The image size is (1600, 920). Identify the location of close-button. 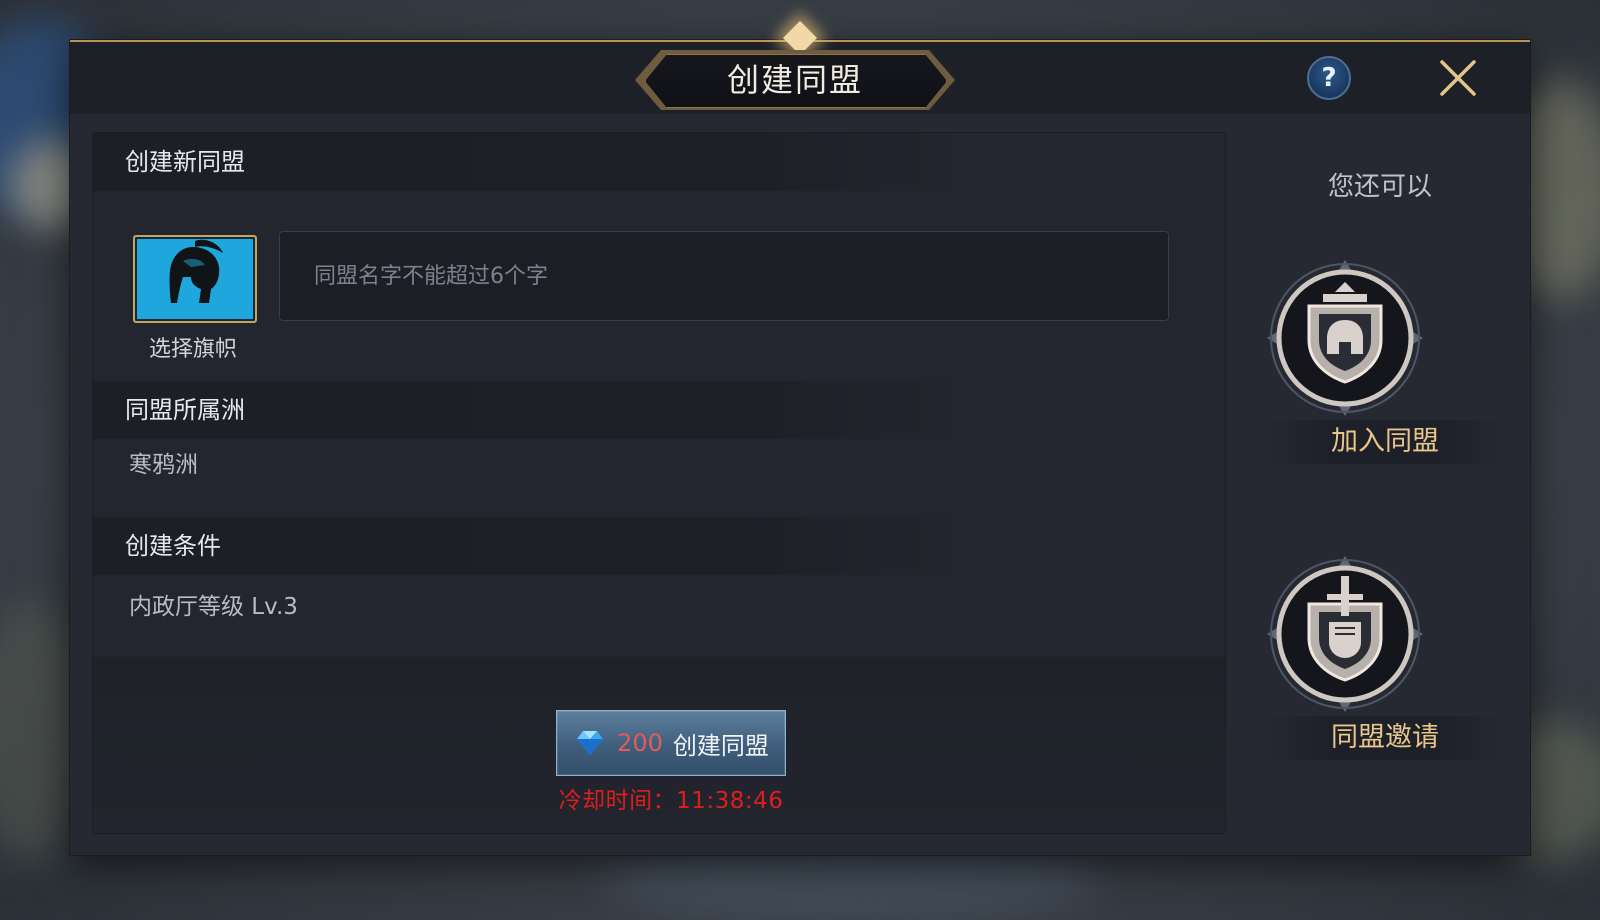
(1458, 78).